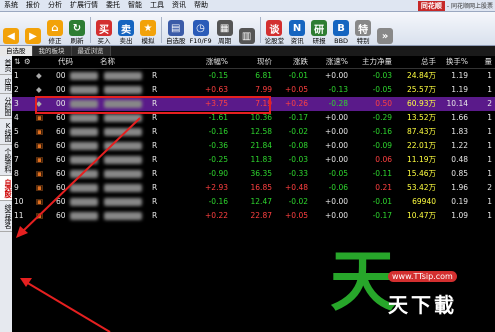 This screenshot has height=332, width=495. I want to click on tab-2: 最近浏览, so click(91, 51).